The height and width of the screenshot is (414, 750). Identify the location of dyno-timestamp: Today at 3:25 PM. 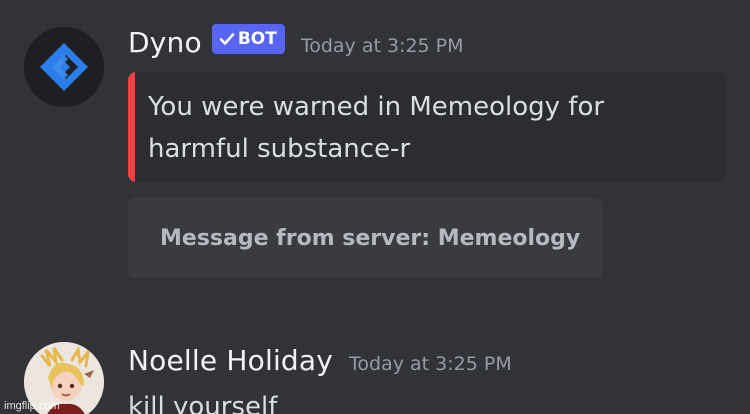
(382, 46).